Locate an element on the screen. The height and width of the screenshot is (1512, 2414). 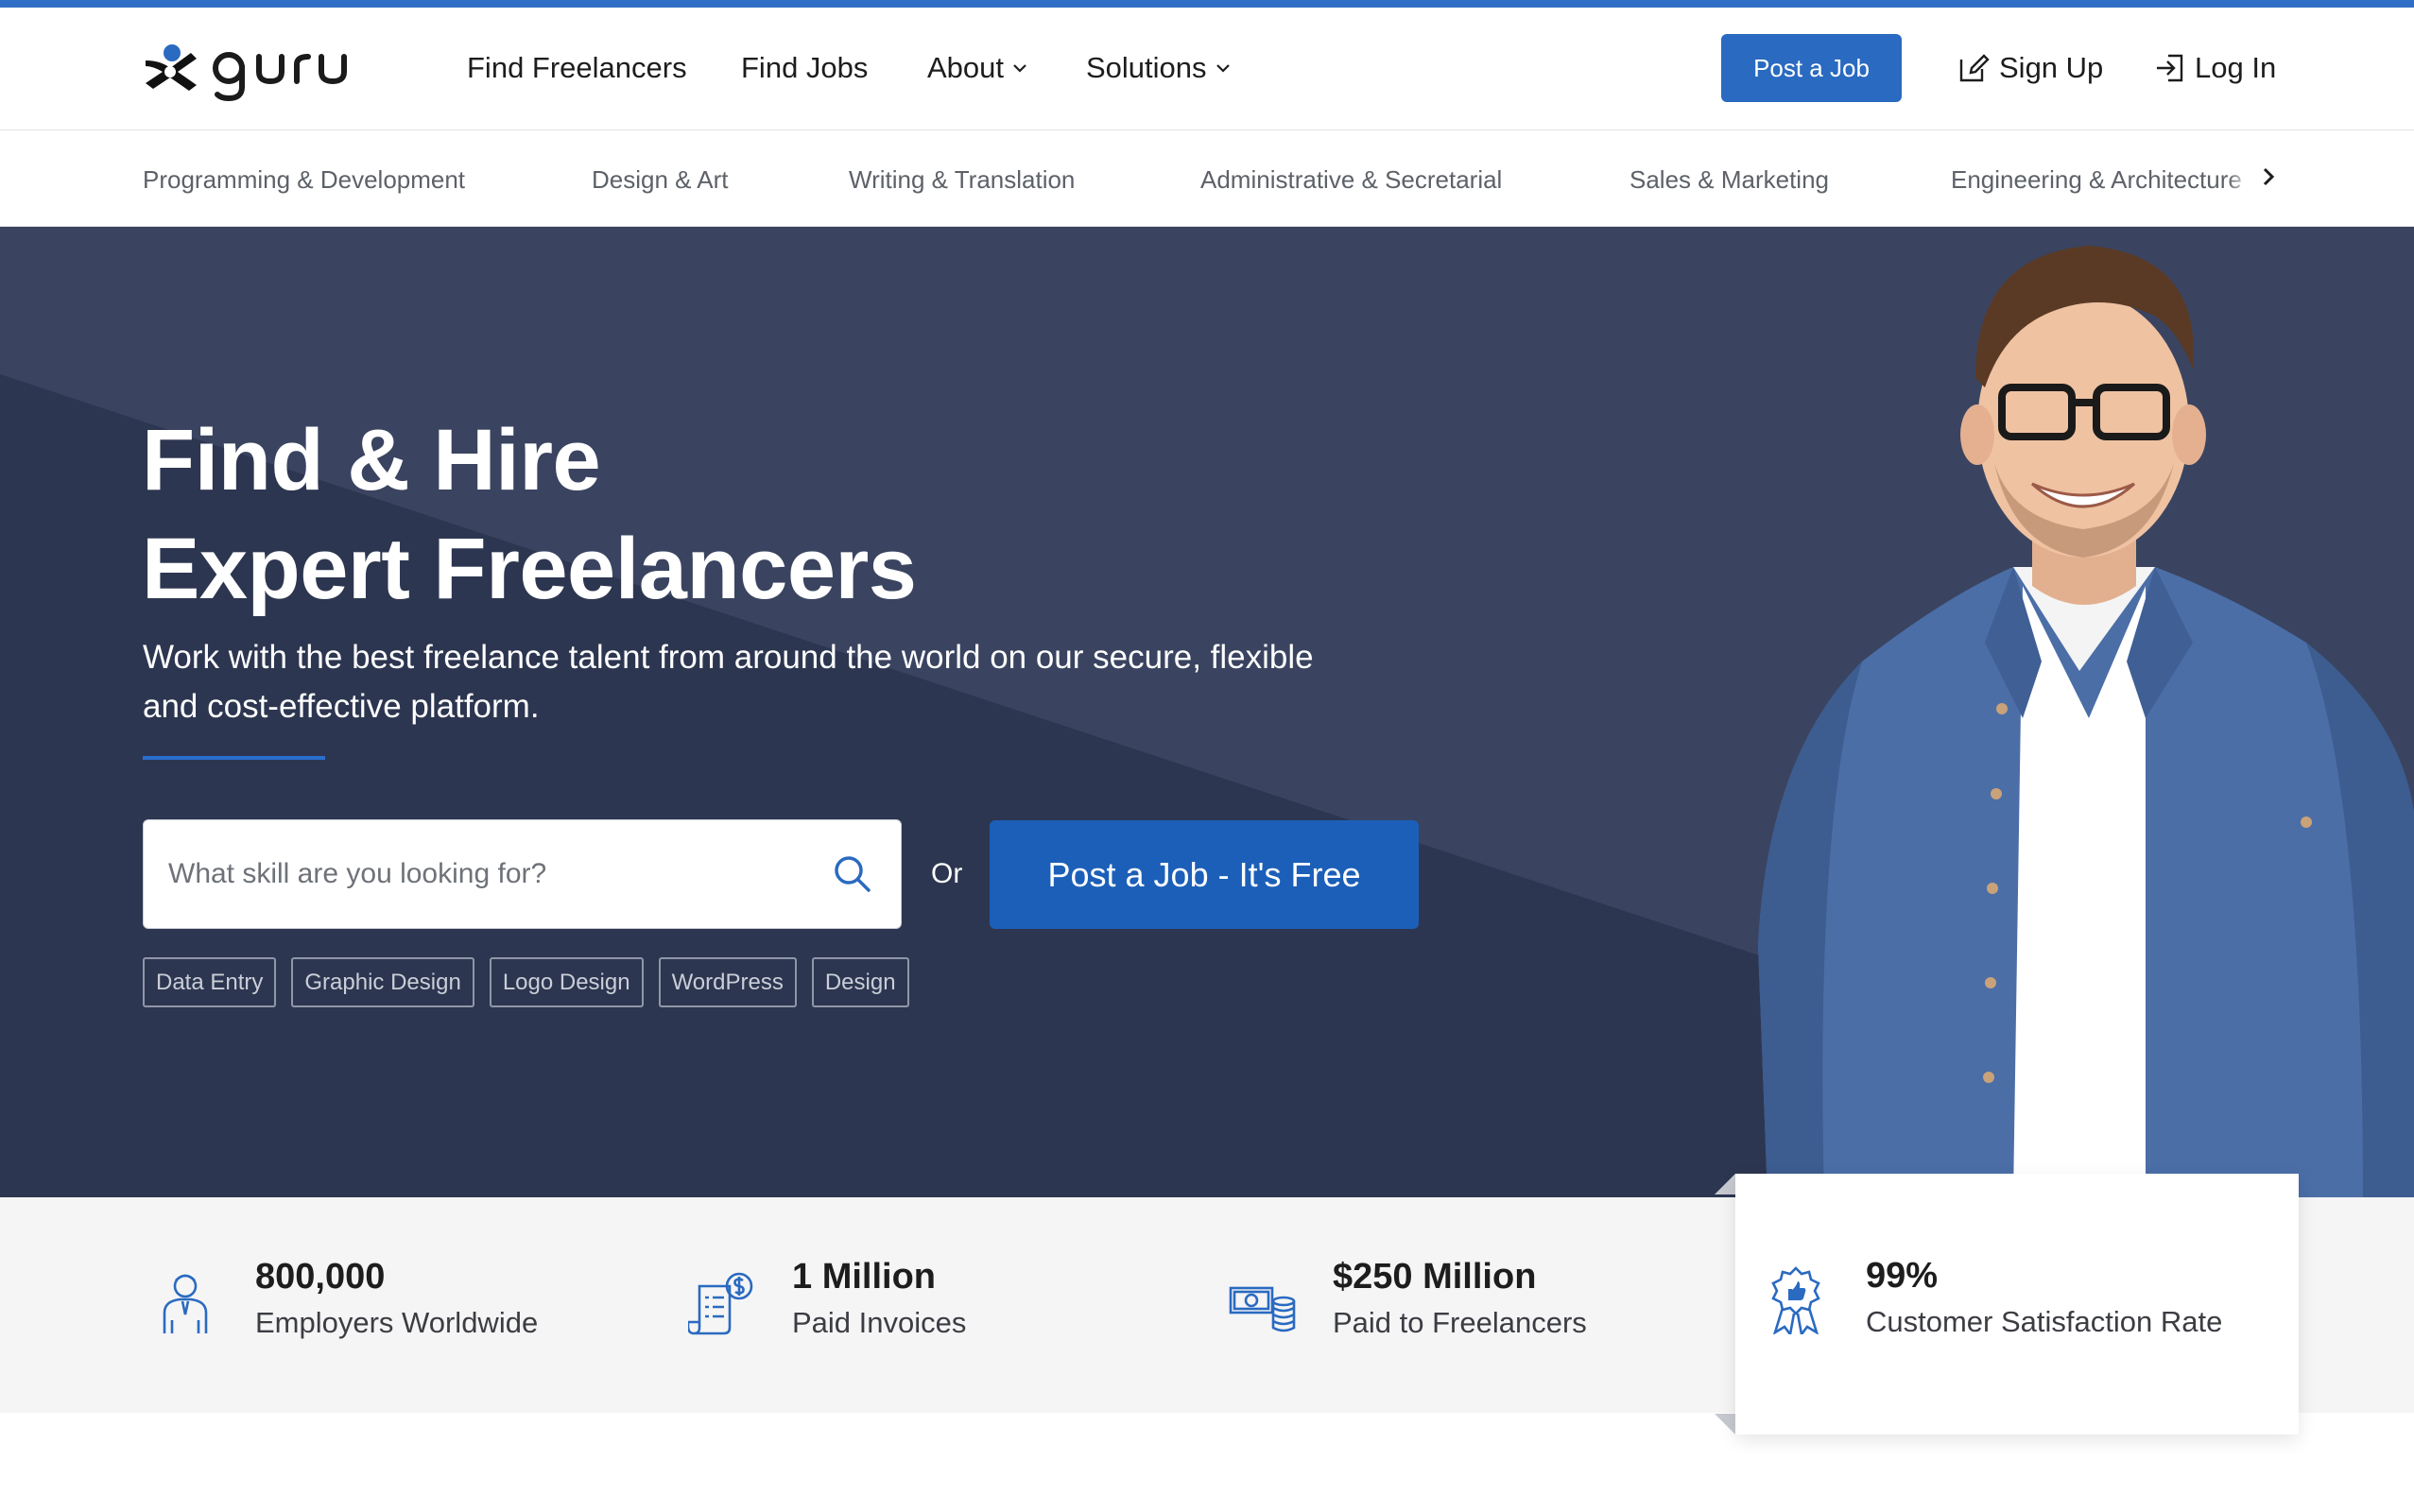
guru-logo-mark-icon is located at coordinates (246, 73).